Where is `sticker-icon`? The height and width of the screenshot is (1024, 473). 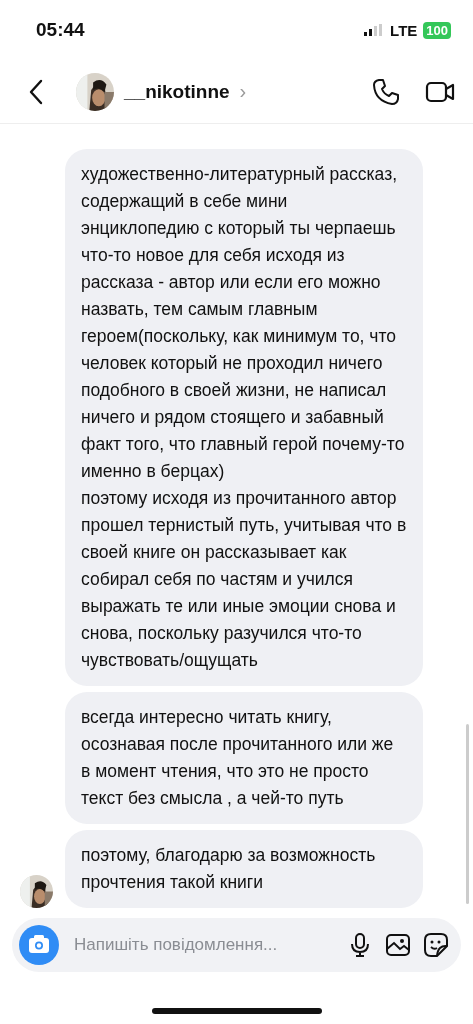
sticker-icon is located at coordinates (436, 945).